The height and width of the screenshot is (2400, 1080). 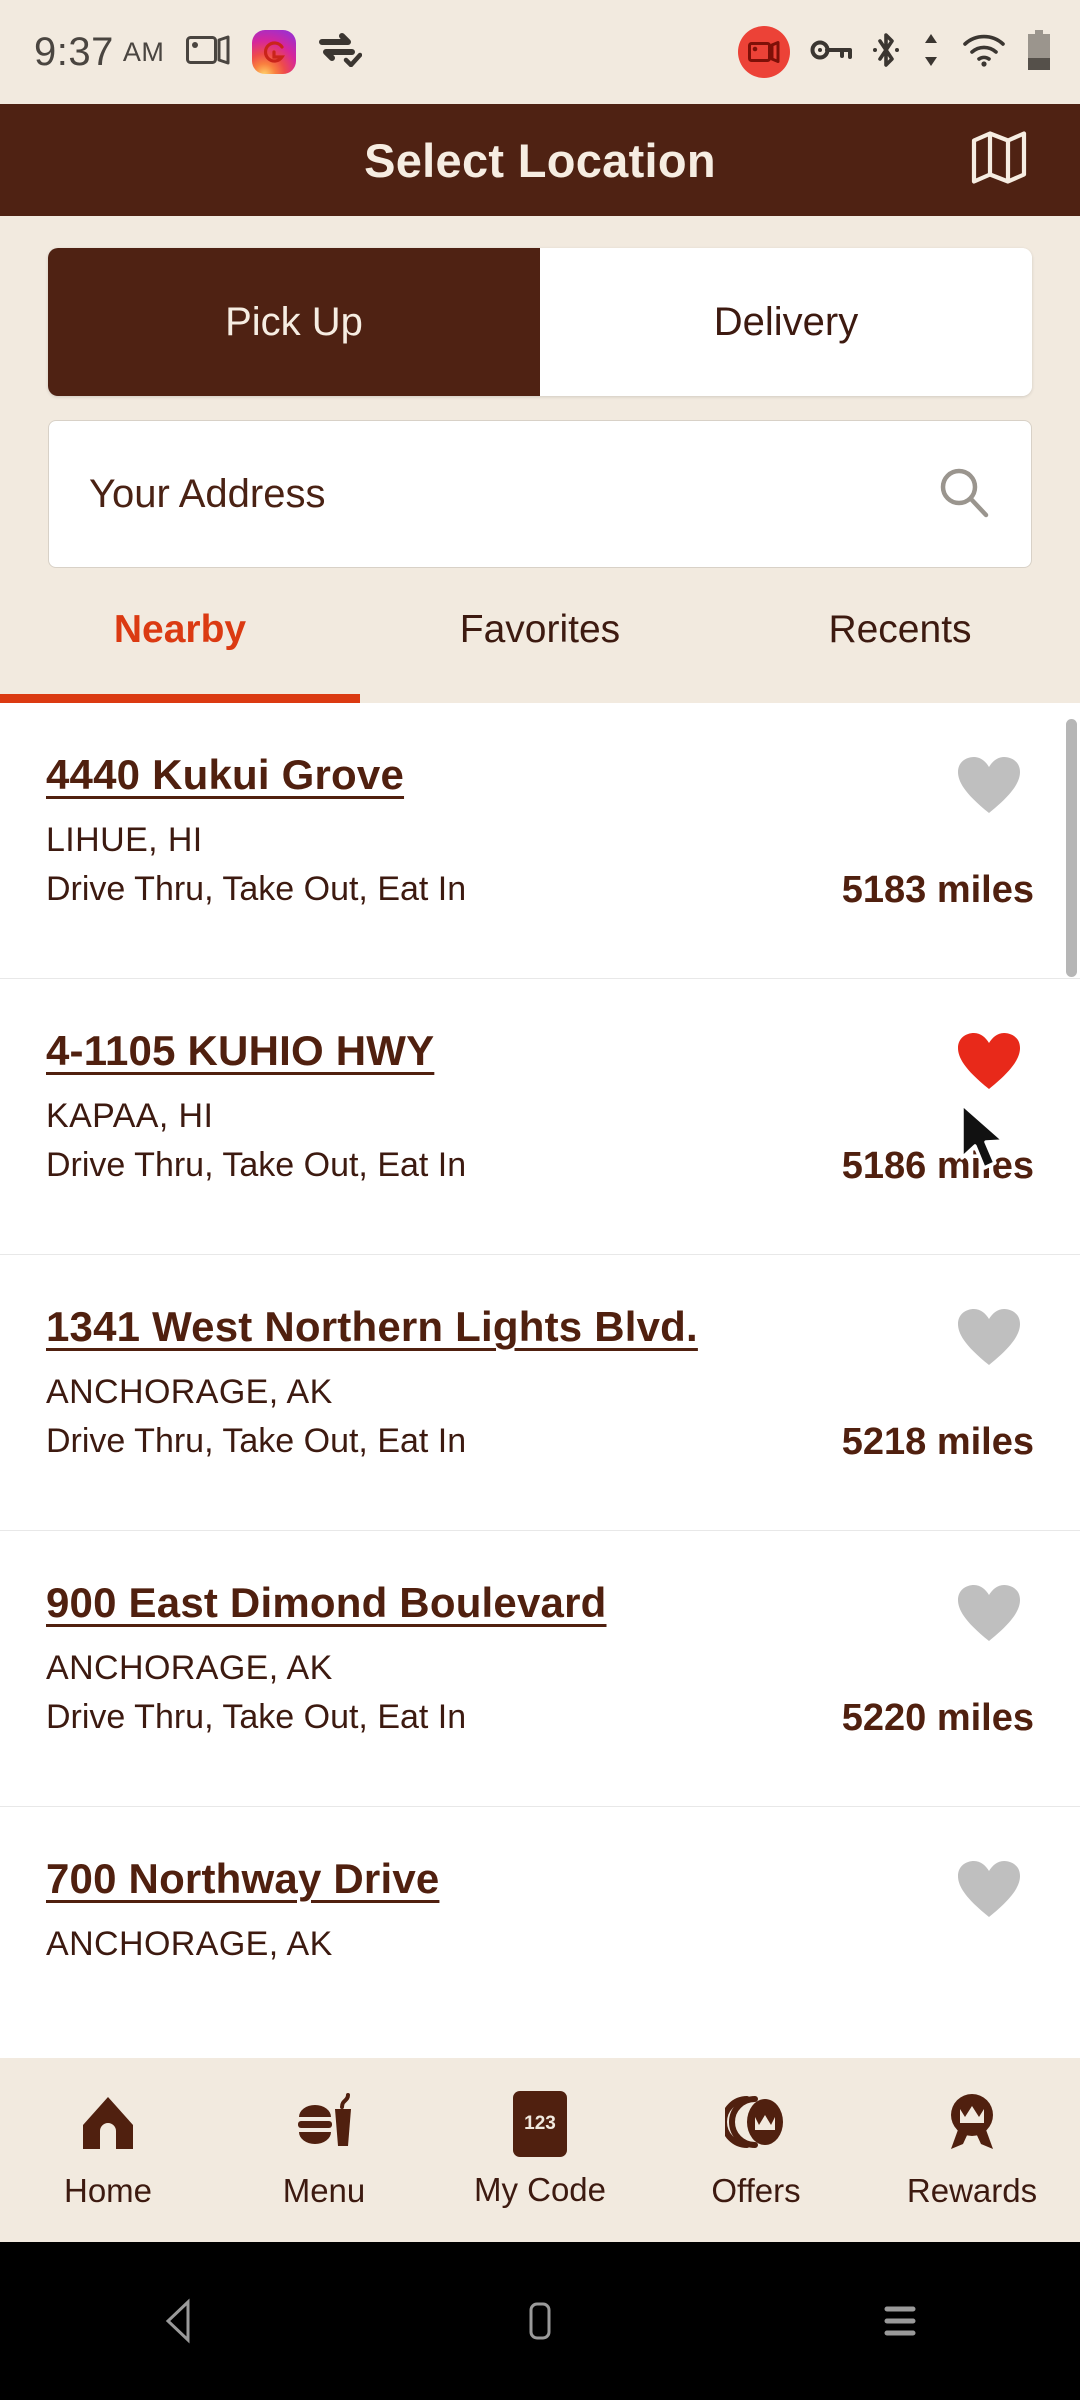 I want to click on nav-item-offers: Offers, so click(x=756, y=2150).